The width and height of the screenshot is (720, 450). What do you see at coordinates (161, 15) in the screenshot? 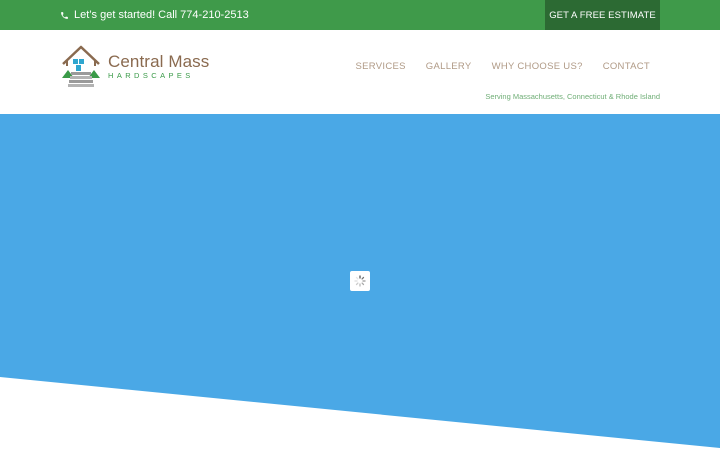
I see `call-text: Let’s get started! Call 774-210-2513` at bounding box center [161, 15].